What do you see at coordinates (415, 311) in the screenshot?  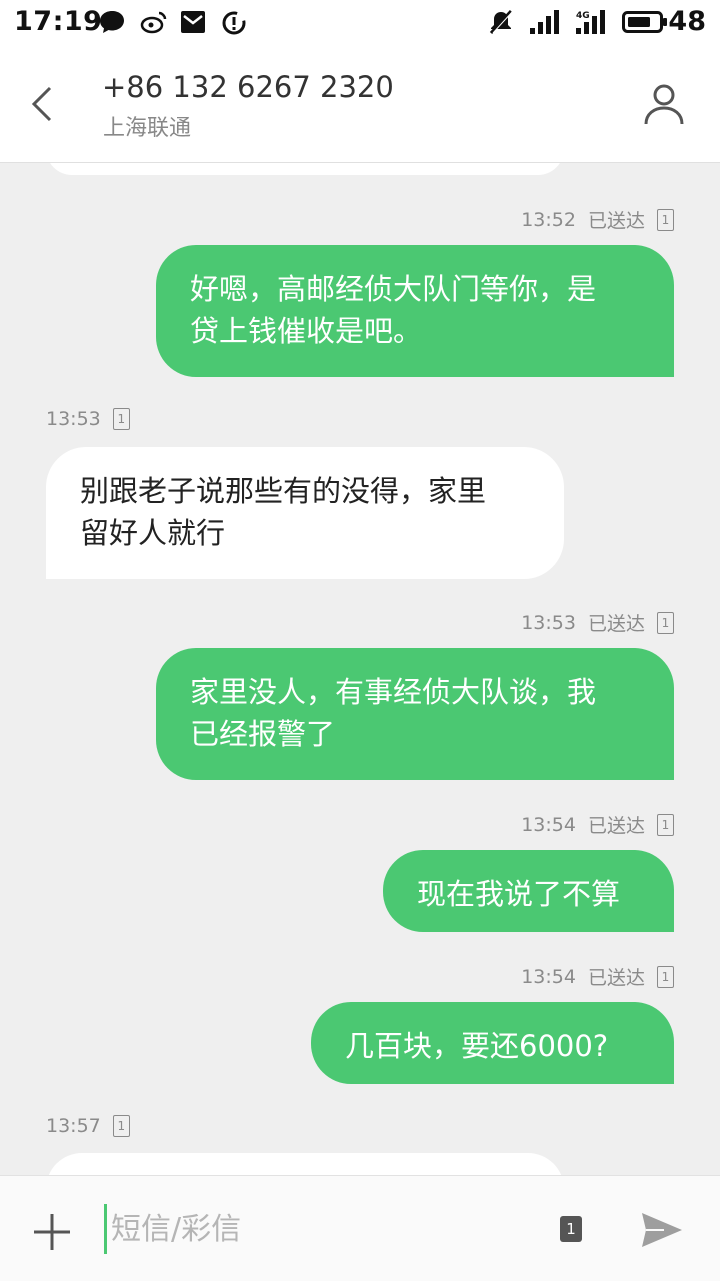 I see `message-bubble-outgoing: 好嗯，高邮经侦大队门等你，是 贷上钱催收是吧。` at bounding box center [415, 311].